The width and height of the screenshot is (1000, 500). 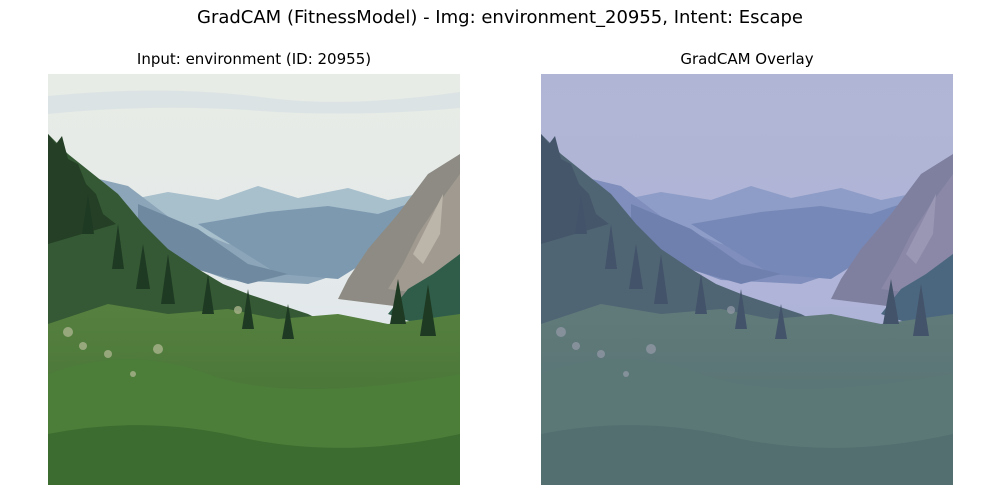 What do you see at coordinates (747, 59) in the screenshot?
I see `overlay-panel-title: GradCAM Overlay` at bounding box center [747, 59].